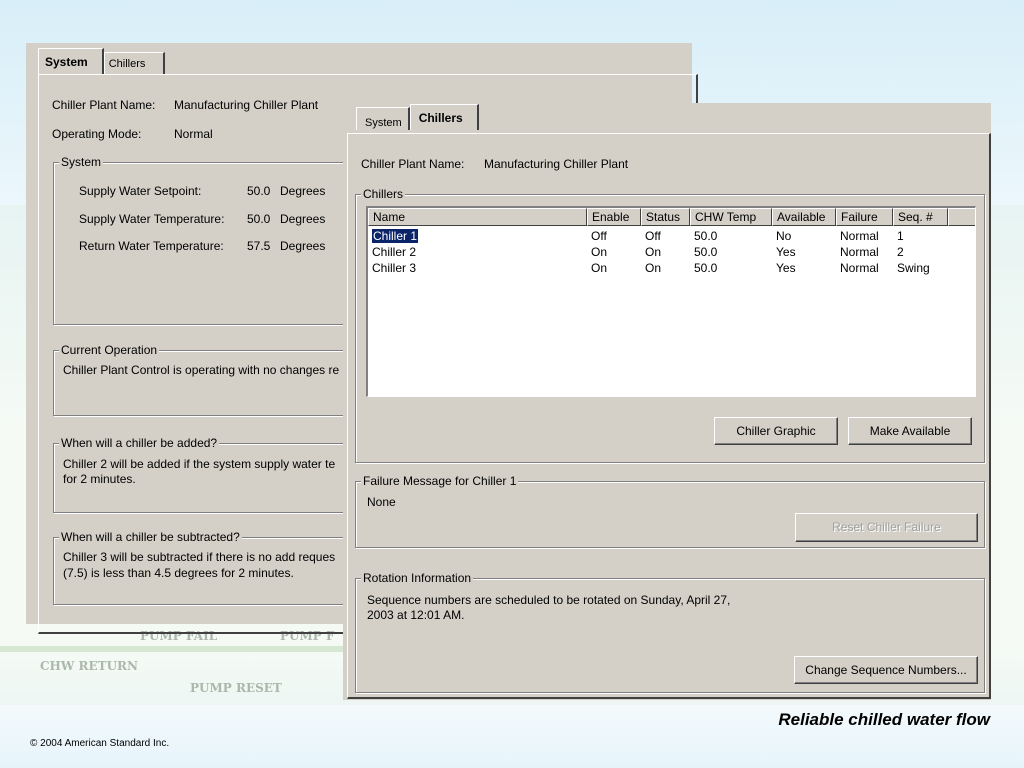 This screenshot has height=768, width=1024. Describe the element at coordinates (395, 236) in the screenshot. I see `chiller-name: Chiller 1` at that location.